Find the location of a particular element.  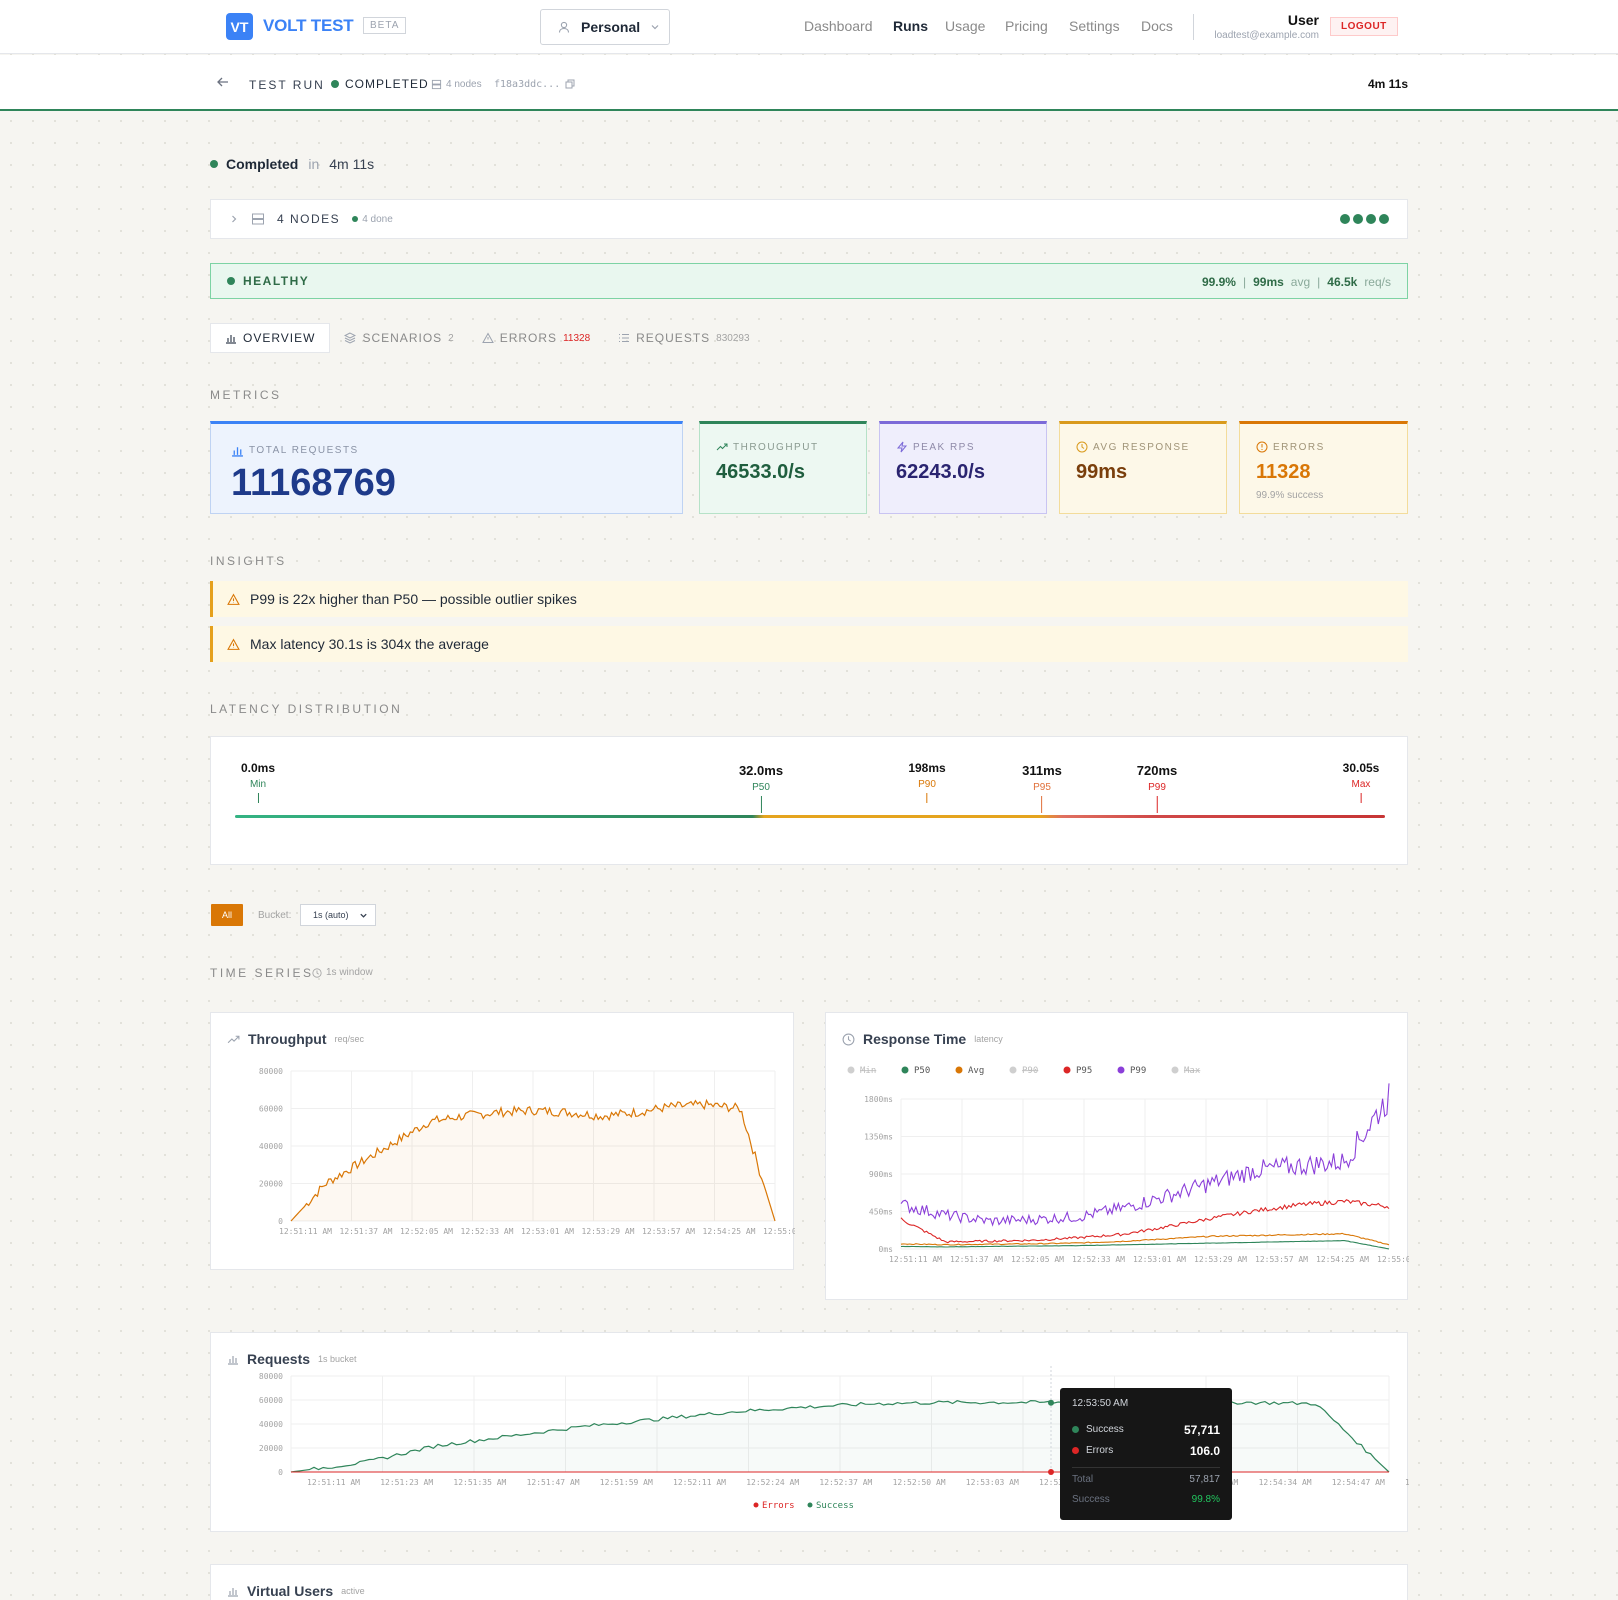

legend-label: Errors is located at coordinates (778, 1506).